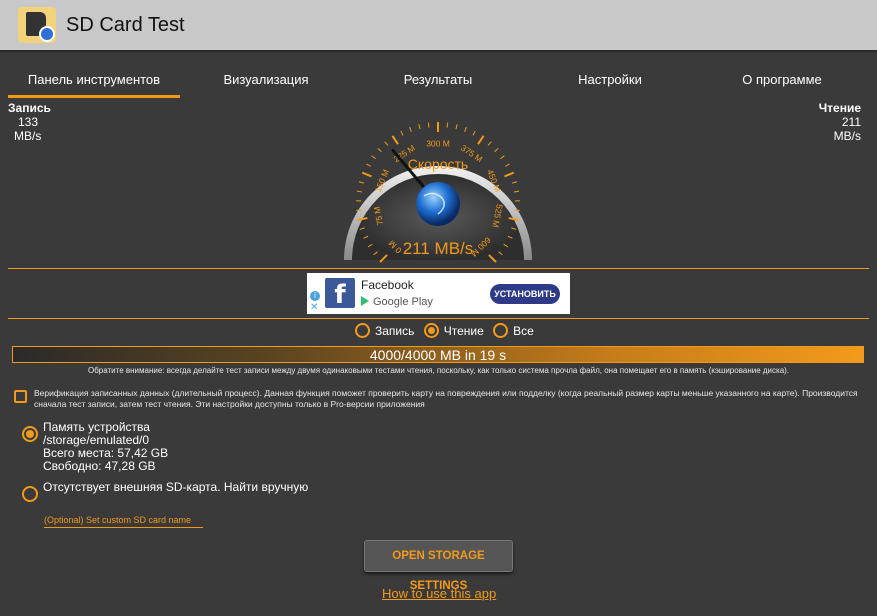 This screenshot has width=877, height=616. What do you see at coordinates (28, 136) in the screenshot?
I see `write-unit: MB/s` at bounding box center [28, 136].